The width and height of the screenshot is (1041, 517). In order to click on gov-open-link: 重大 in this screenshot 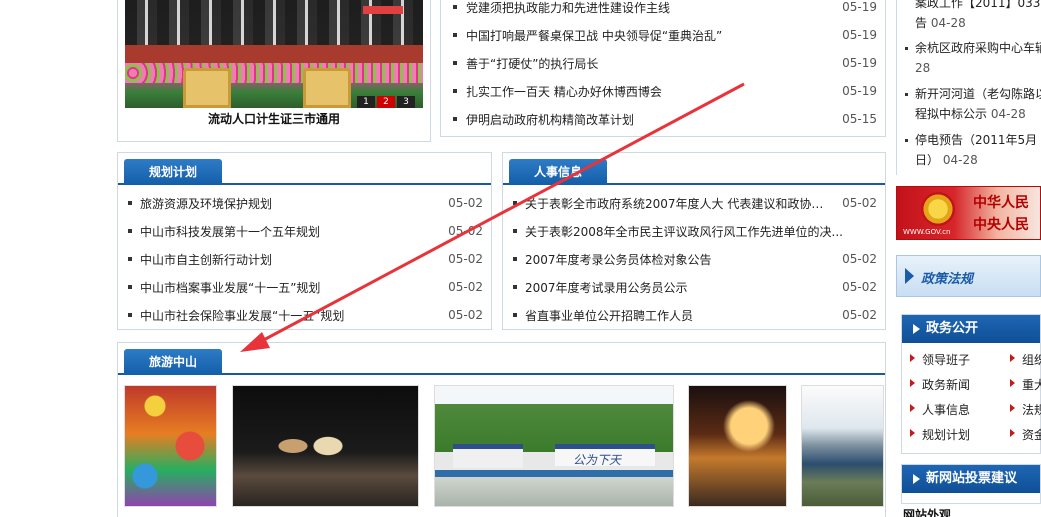, I will do `click(1025, 384)`.